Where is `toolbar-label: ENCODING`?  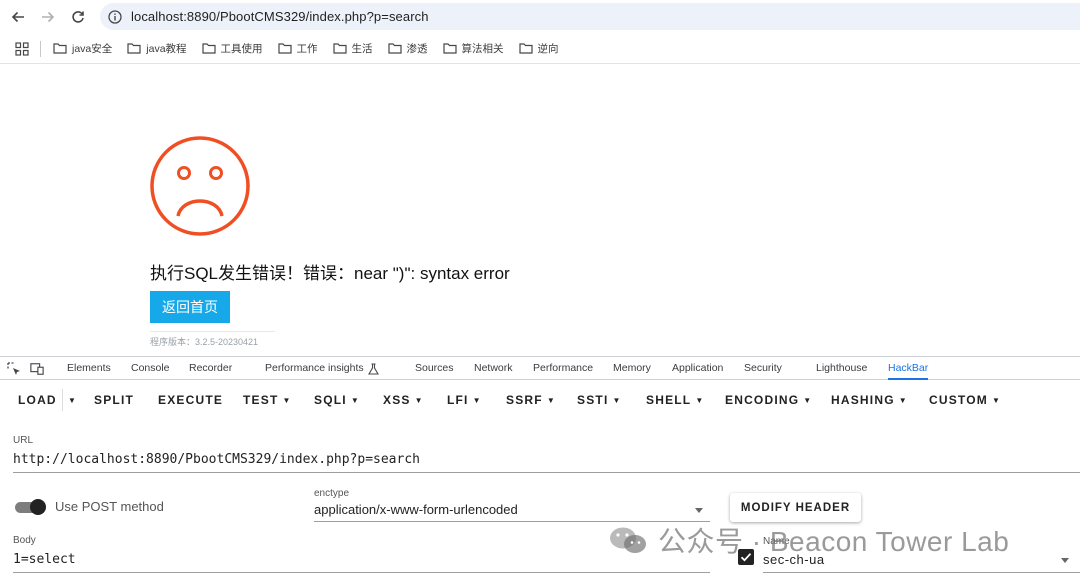 toolbar-label: ENCODING is located at coordinates (762, 400).